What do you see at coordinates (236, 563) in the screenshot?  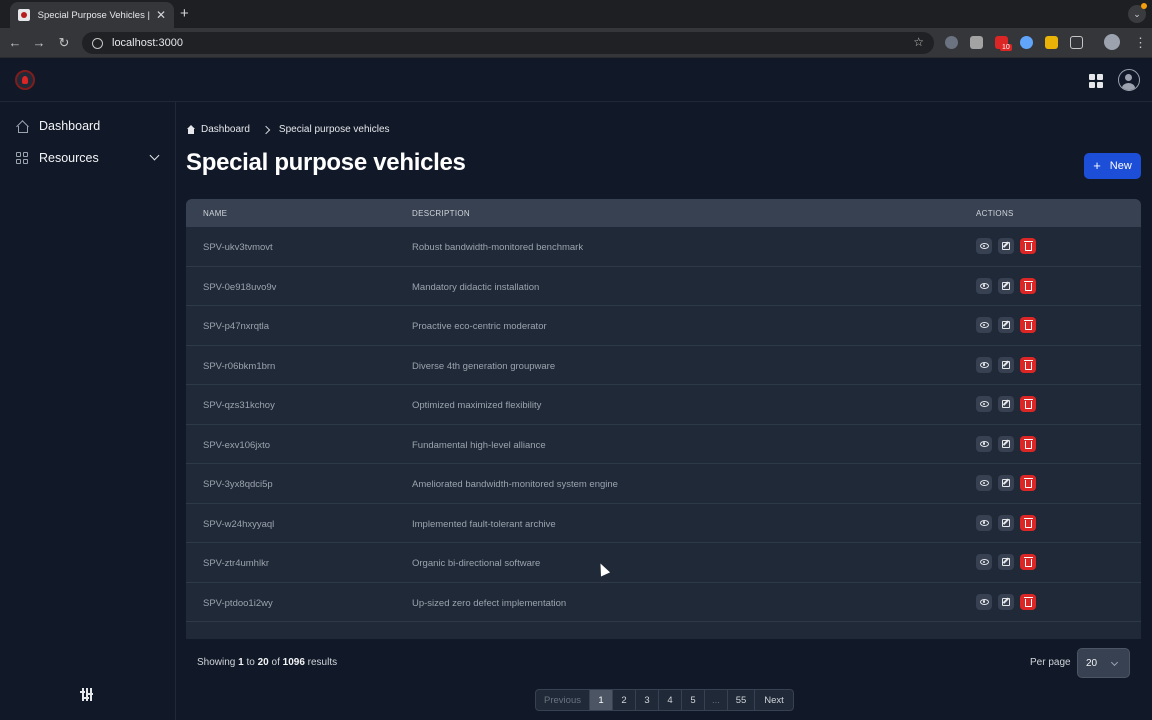 I see `cell-name: SPV-ztr4umhlkr` at bounding box center [236, 563].